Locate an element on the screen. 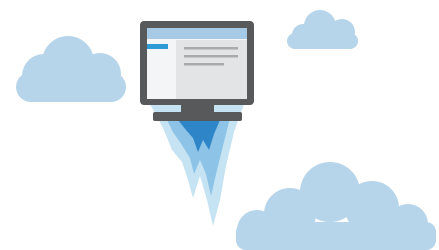 The width and height of the screenshot is (439, 250). cloud-top-right is located at coordinates (322, 29).